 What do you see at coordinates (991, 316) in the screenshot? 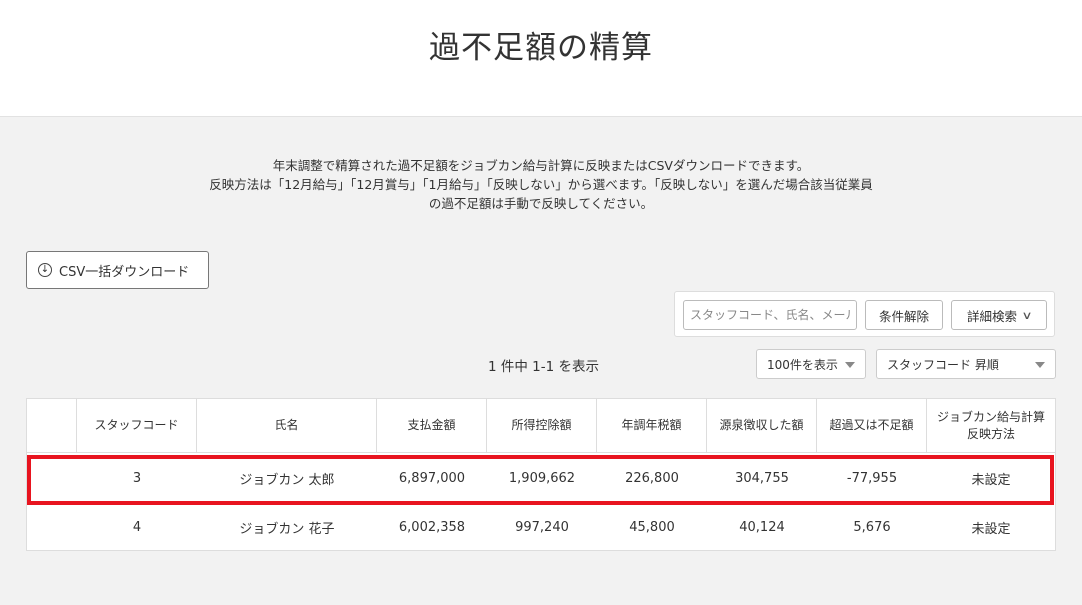
I see `advanced-search-label: 詳細検索` at bounding box center [991, 316].